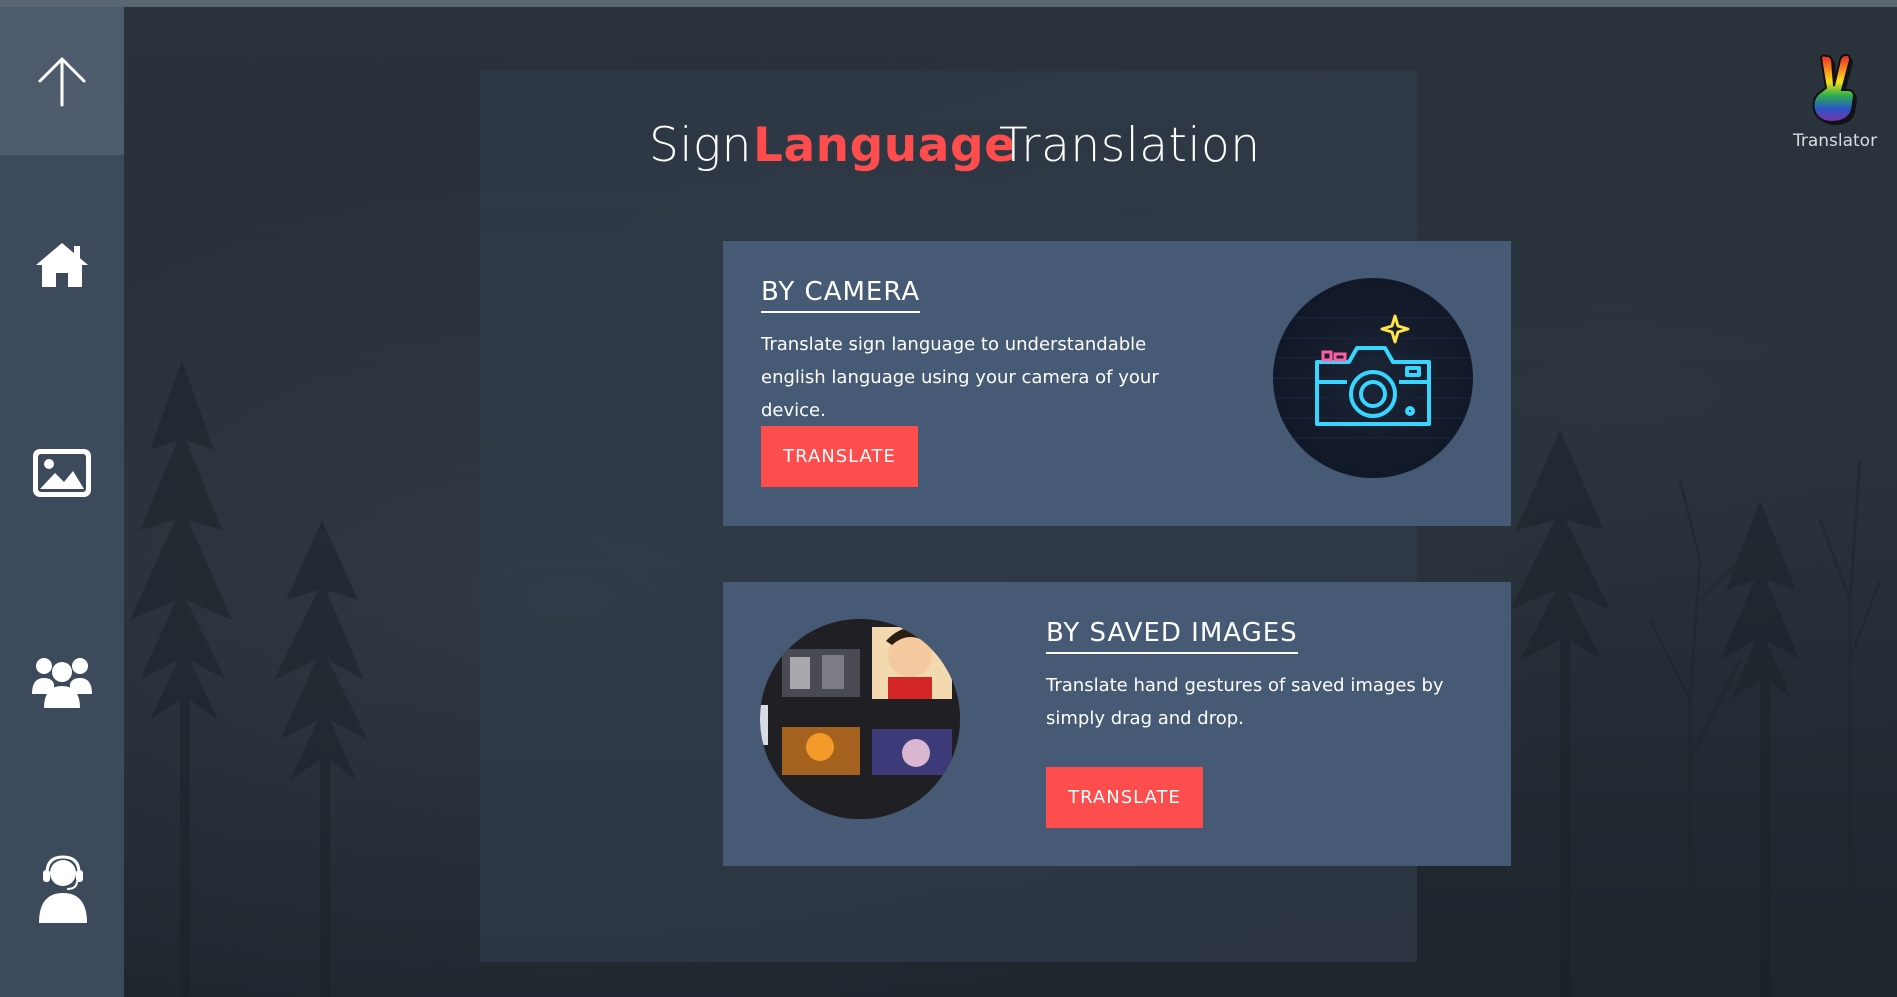 This screenshot has width=1897, height=997. I want to click on peace-hand-rainbow-icon, so click(1834, 89).